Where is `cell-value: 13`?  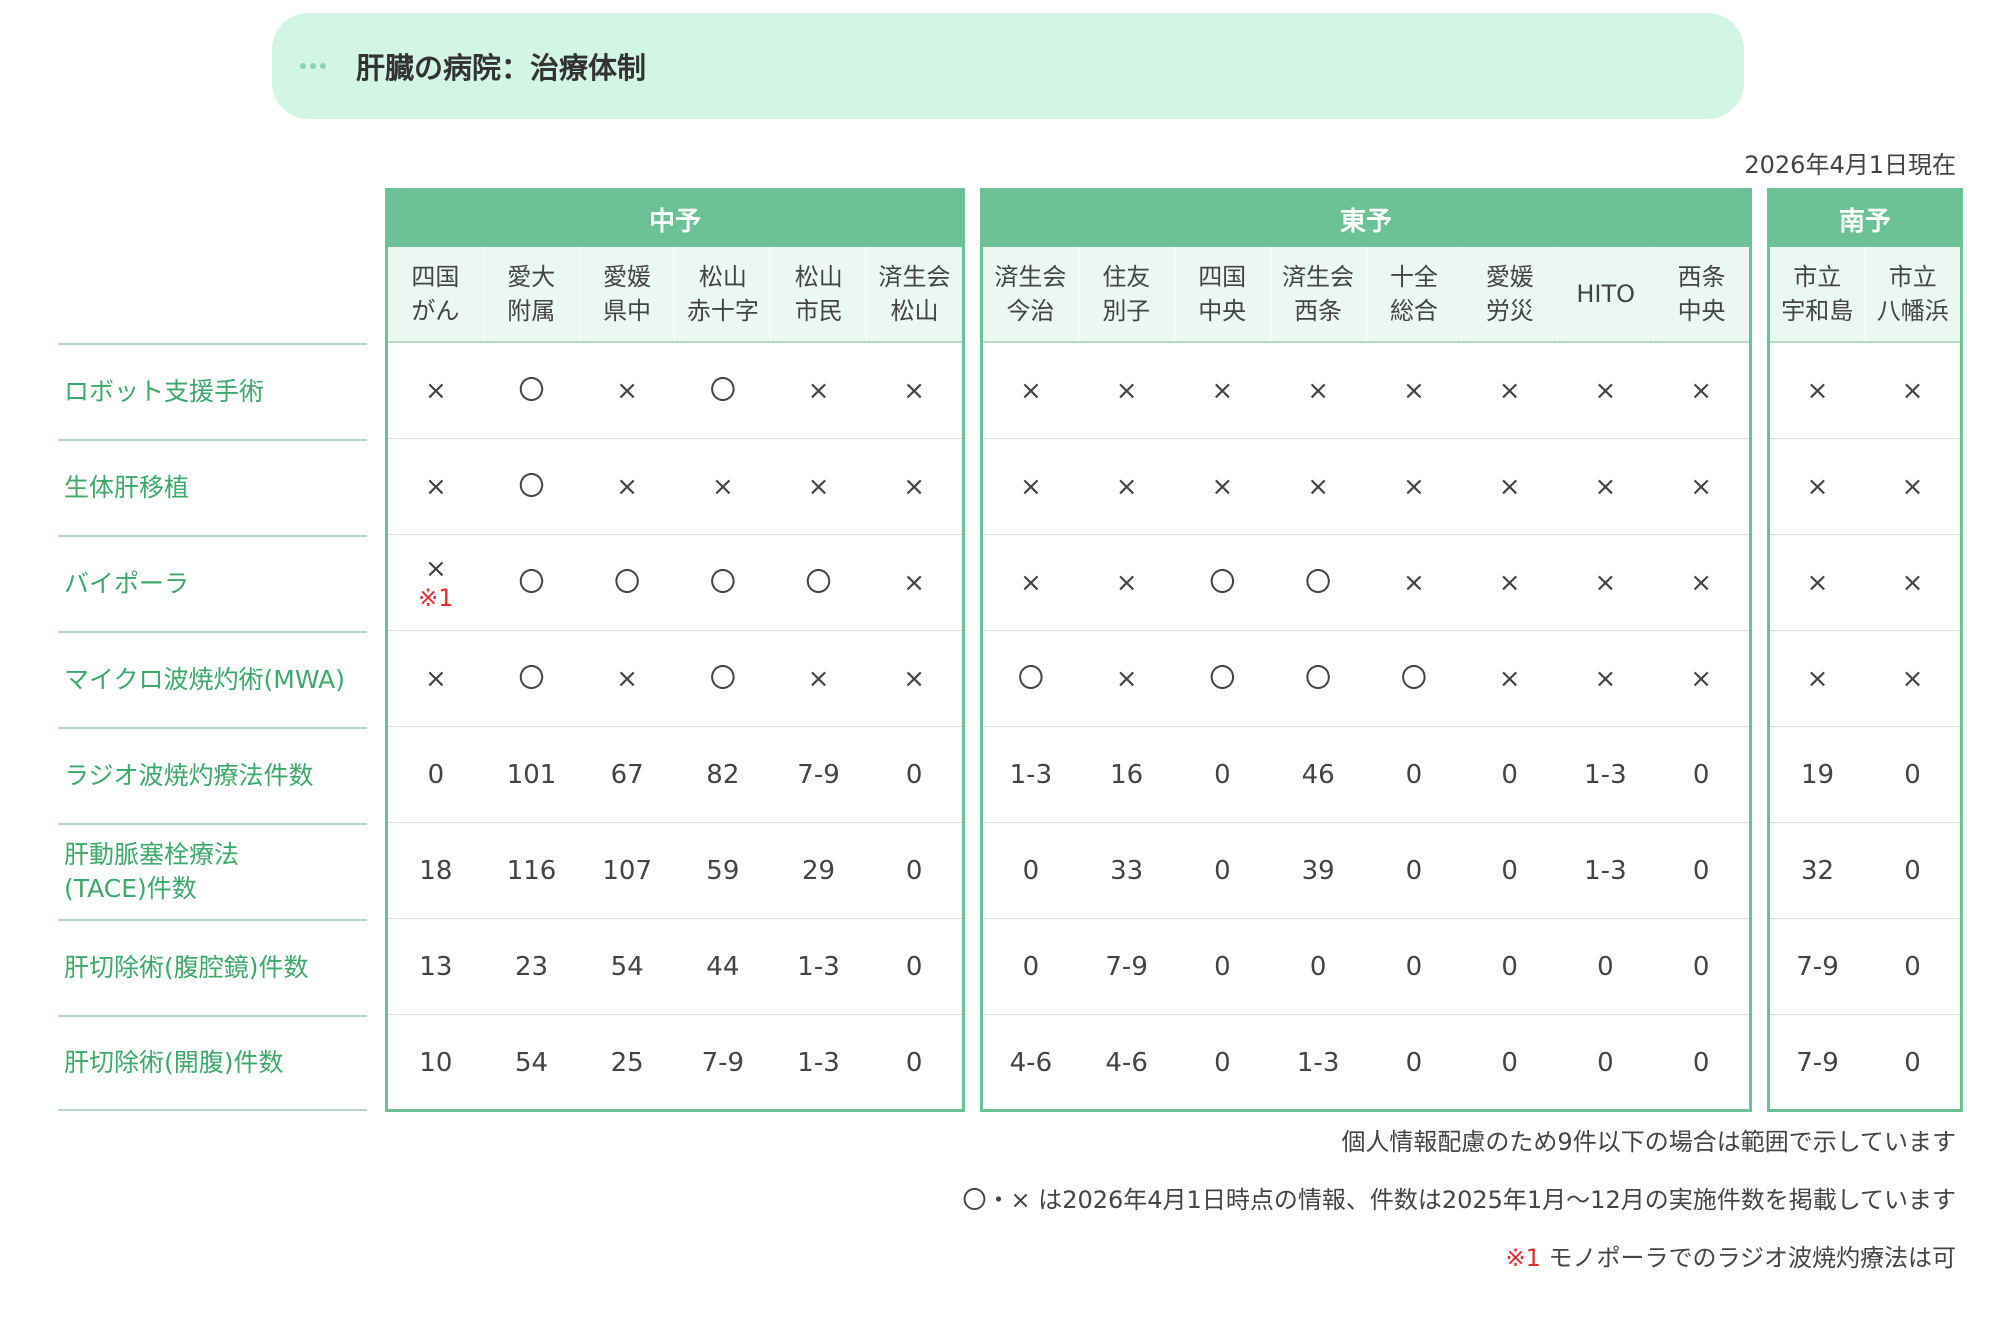
cell-value: 13 is located at coordinates (436, 966).